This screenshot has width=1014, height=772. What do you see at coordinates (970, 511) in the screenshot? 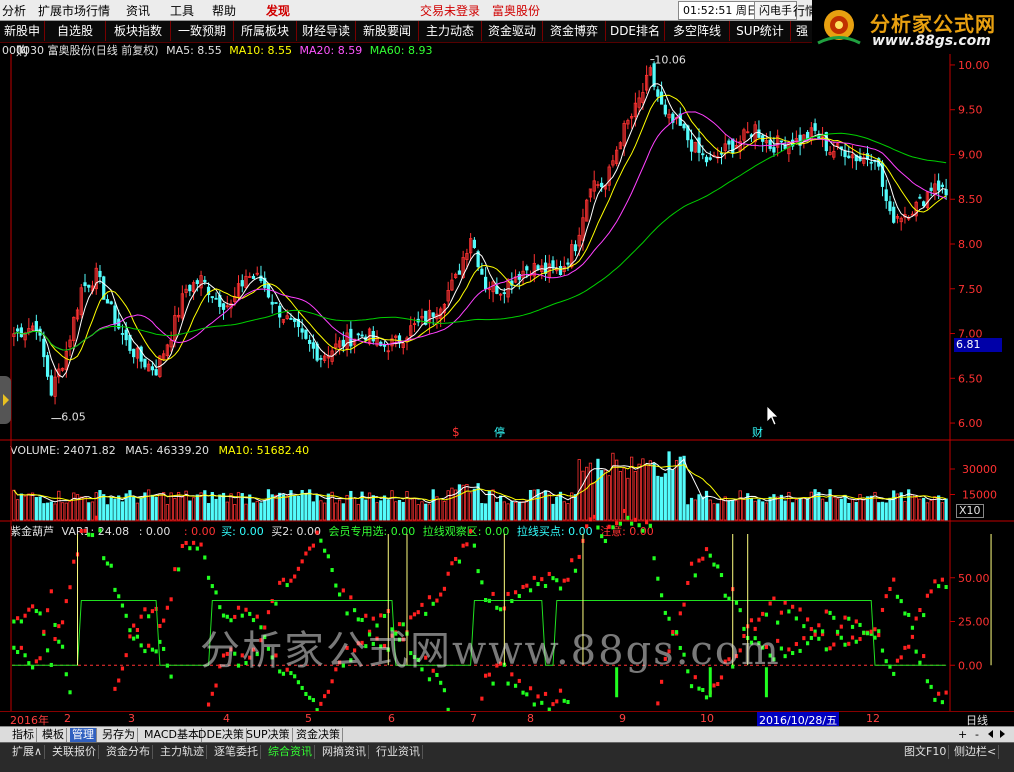
I see `volume-unit-badge: X10` at bounding box center [970, 511].